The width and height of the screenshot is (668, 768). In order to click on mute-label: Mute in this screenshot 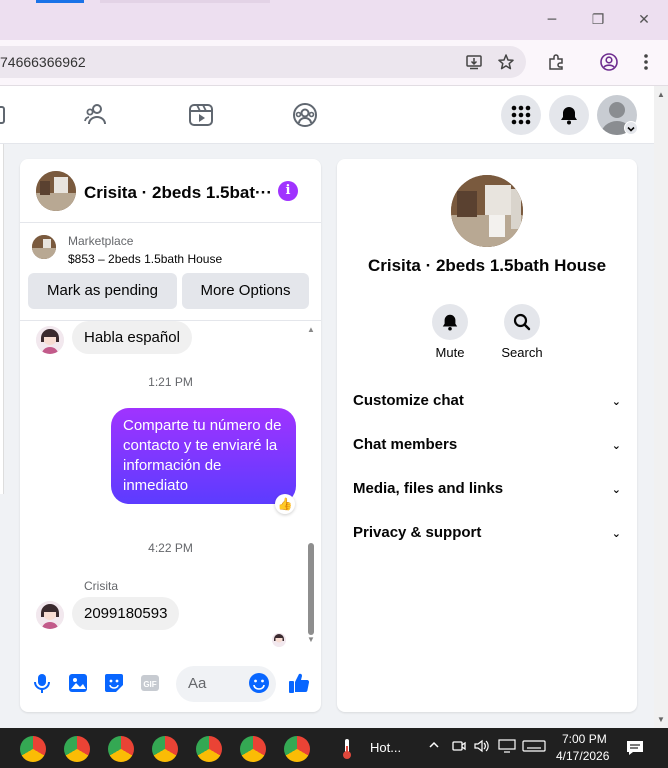, I will do `click(450, 352)`.